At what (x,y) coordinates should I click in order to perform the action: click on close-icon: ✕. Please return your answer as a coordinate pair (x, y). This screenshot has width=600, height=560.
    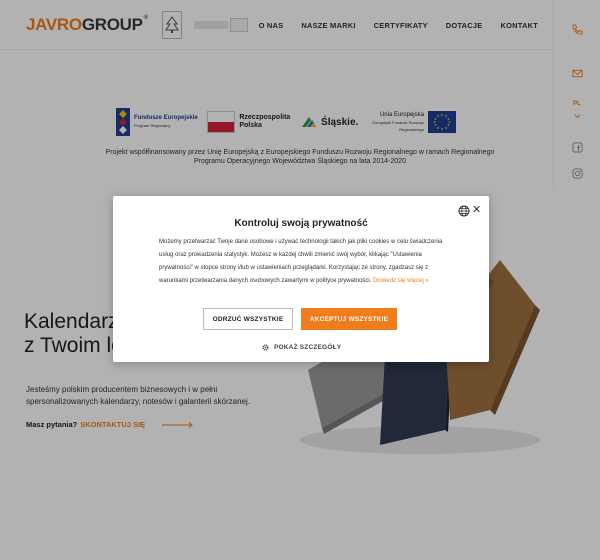
    Looking at the image, I should click on (476, 209).